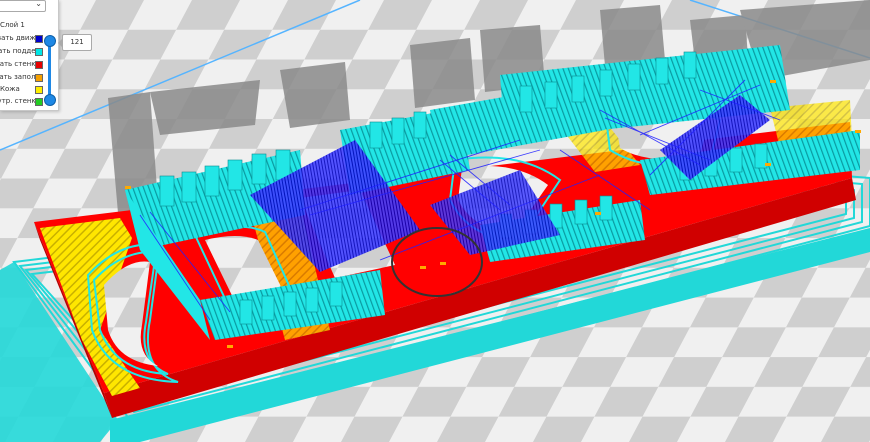 This screenshot has height=442, width=870. Describe the element at coordinates (38, 4) in the screenshot. I see `chevron-down-icon: ⌄` at that location.